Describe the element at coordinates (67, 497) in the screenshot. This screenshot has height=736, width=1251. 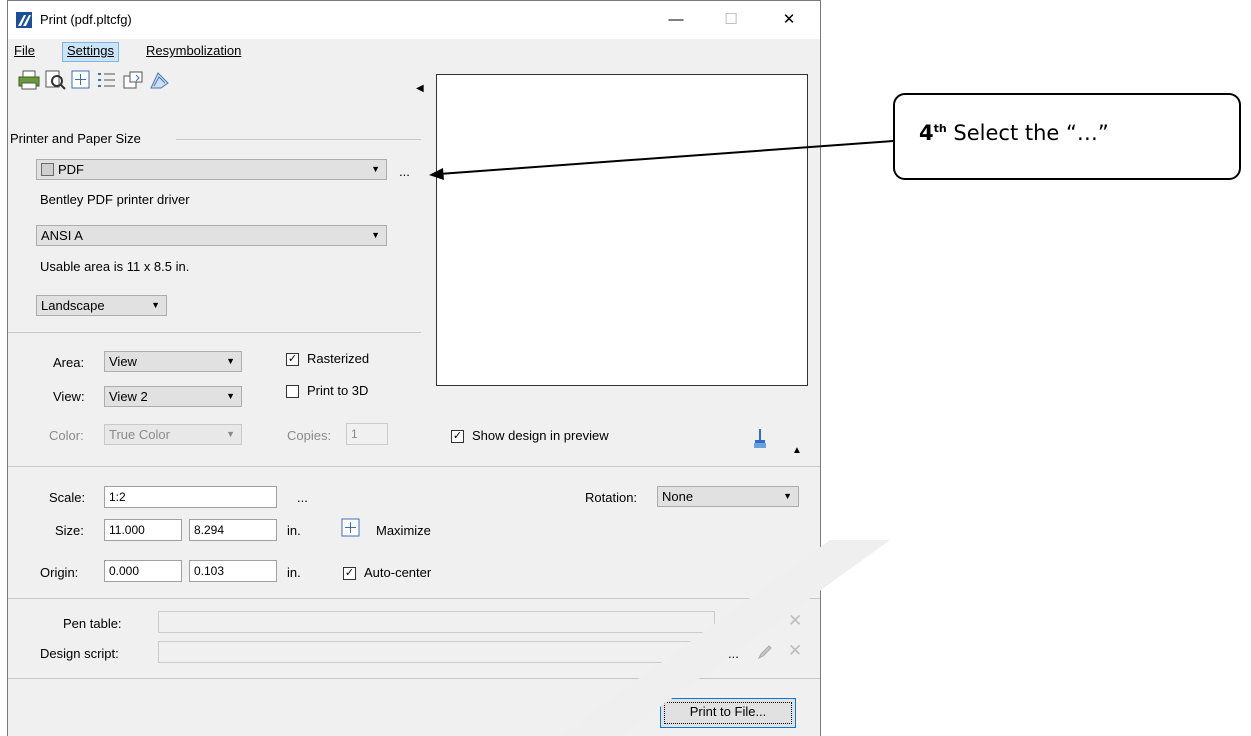
I see `scale-label: Scale:` at that location.